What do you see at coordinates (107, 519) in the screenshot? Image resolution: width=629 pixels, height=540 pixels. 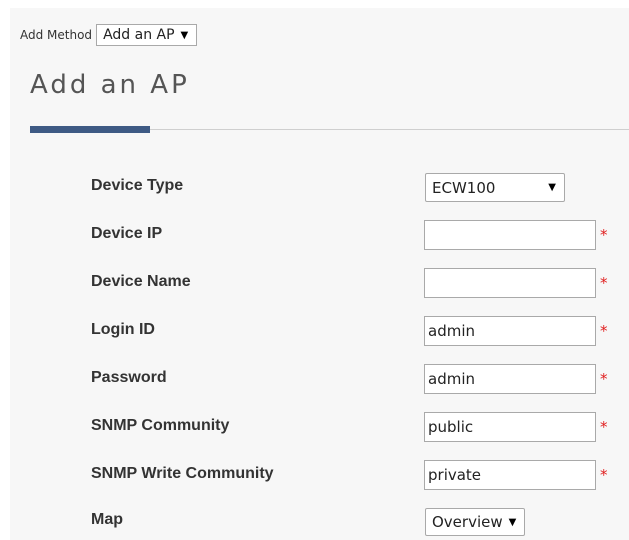 I see `map-label: Map` at bounding box center [107, 519].